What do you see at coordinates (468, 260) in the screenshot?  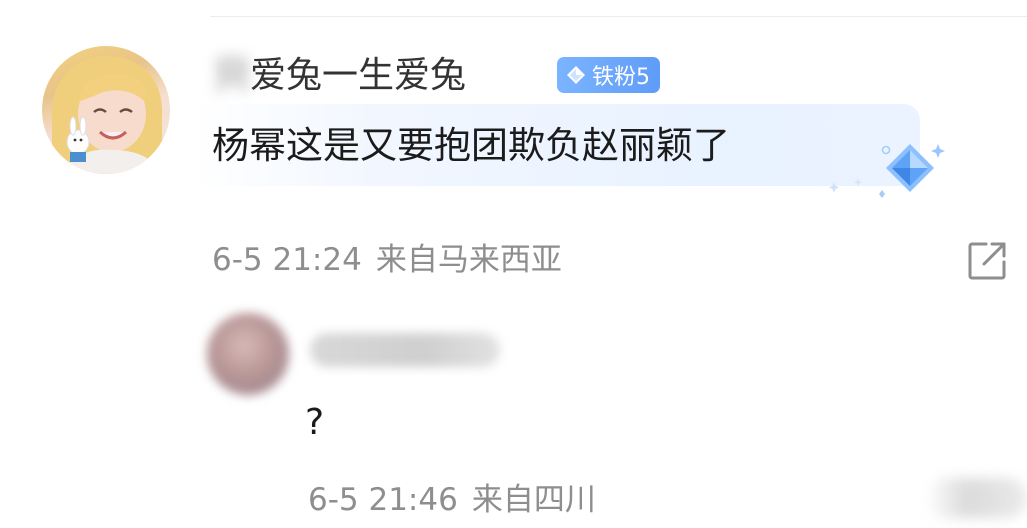 I see `location: 来自马来西亚` at bounding box center [468, 260].